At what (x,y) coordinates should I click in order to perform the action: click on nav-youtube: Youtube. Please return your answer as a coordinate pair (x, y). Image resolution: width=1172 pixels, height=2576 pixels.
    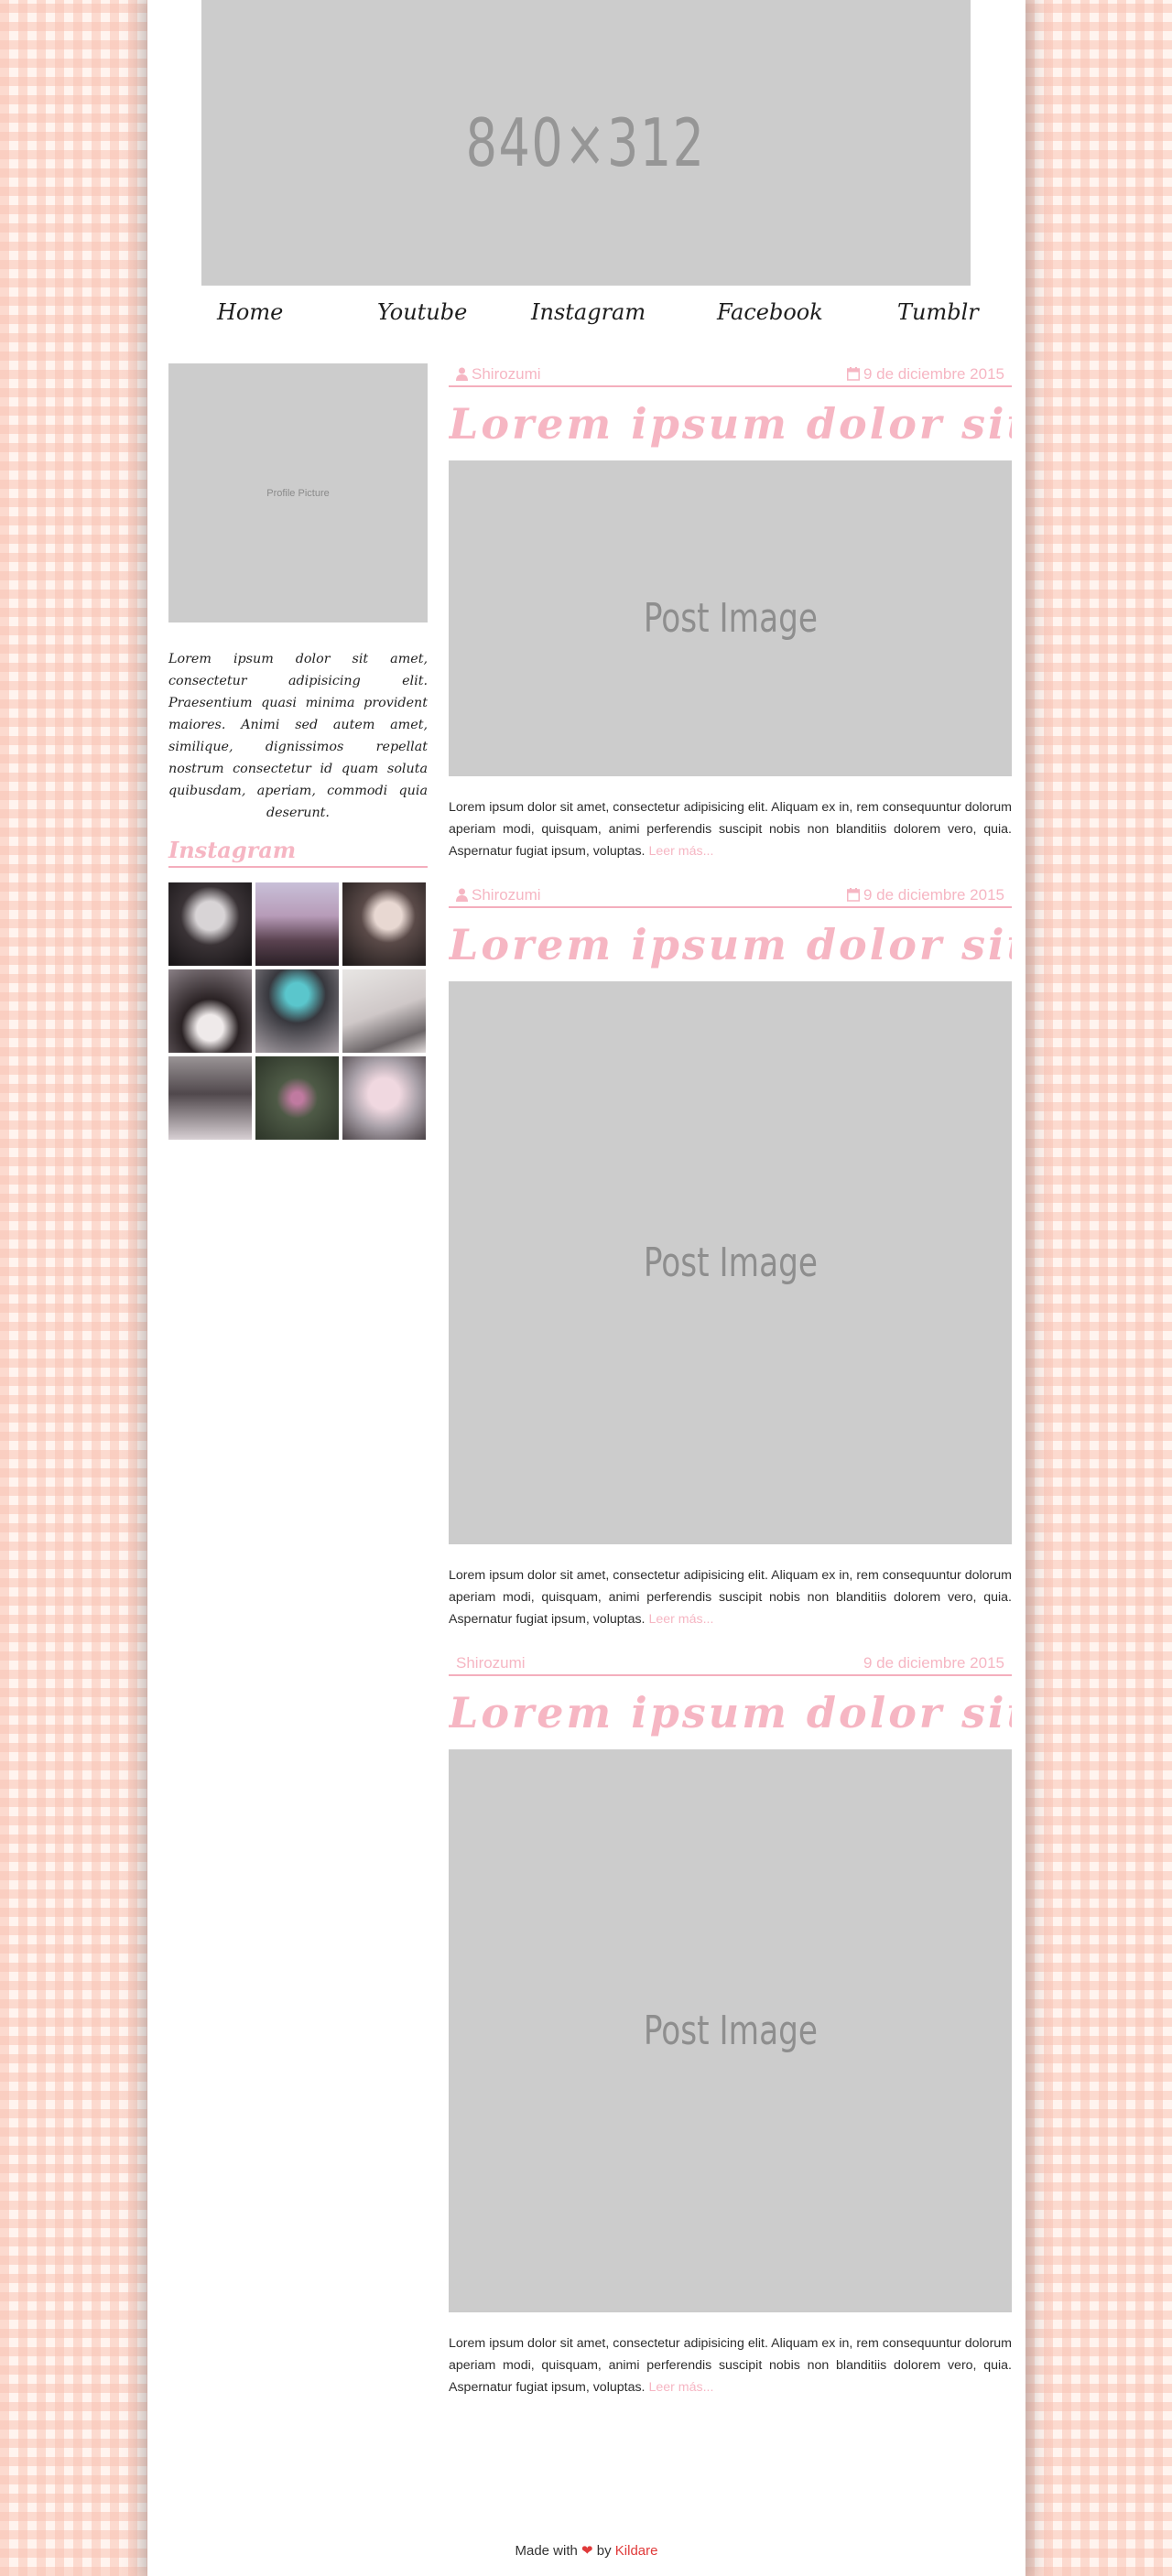
    Looking at the image, I should click on (422, 312).